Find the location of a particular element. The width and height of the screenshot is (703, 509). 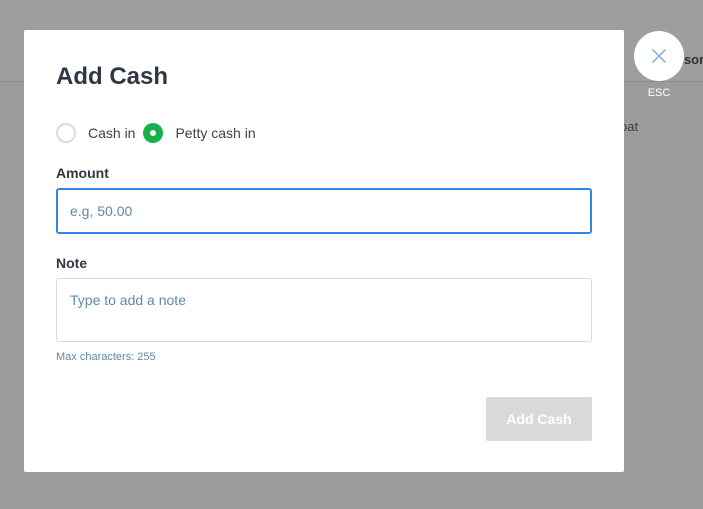

radio-cash-in is located at coordinates (66, 133).